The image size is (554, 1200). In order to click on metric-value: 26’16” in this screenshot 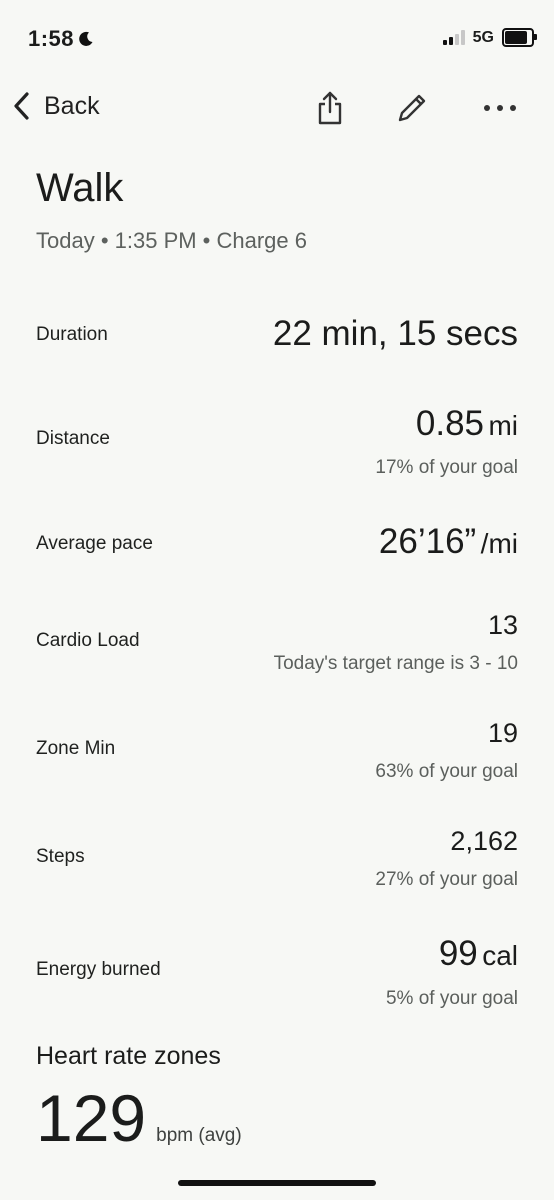, I will do `click(427, 541)`.